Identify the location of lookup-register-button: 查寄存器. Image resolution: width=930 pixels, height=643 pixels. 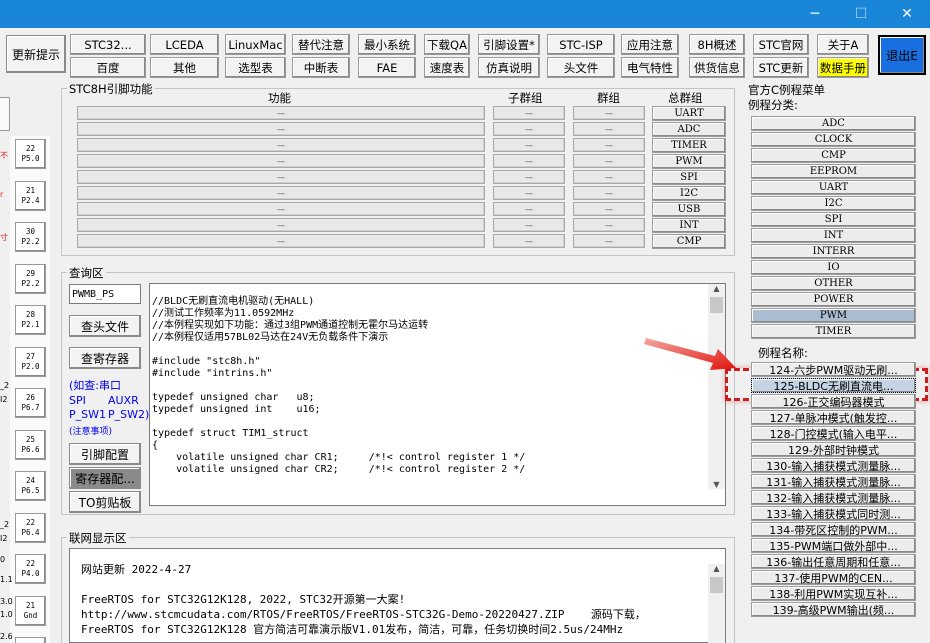
(105, 358).